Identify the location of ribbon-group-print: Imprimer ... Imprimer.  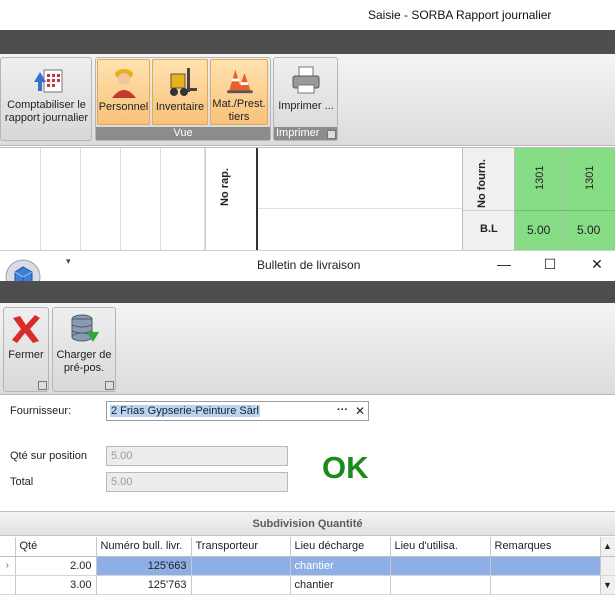
(305, 99).